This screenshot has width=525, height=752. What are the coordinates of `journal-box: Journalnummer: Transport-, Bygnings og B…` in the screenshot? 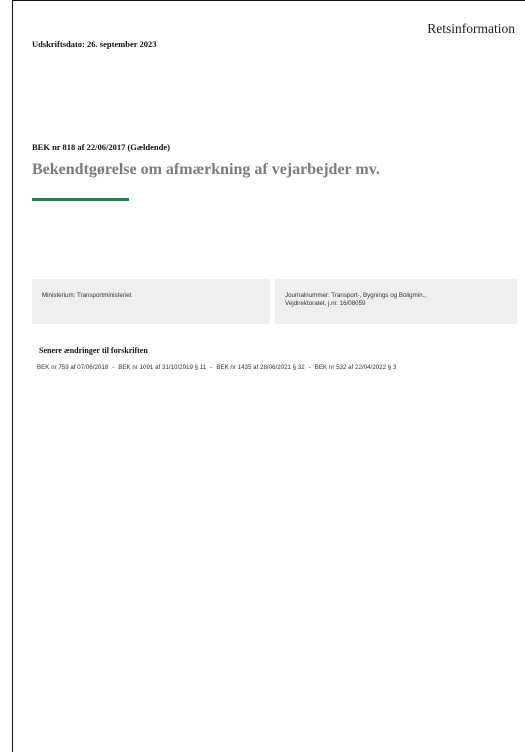 It's located at (396, 301).